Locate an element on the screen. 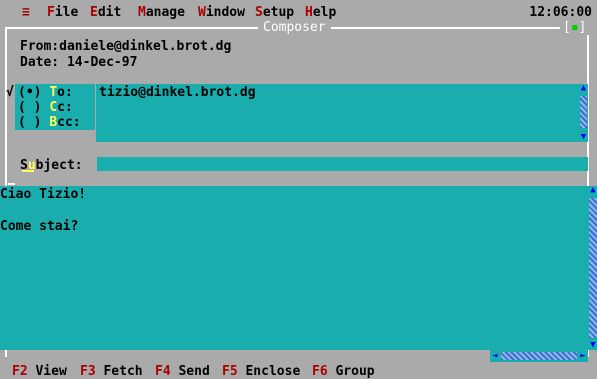 This screenshot has width=597, height=379. recipient-list: tizio@dinkel.brot.dg is located at coordinates (337, 113).